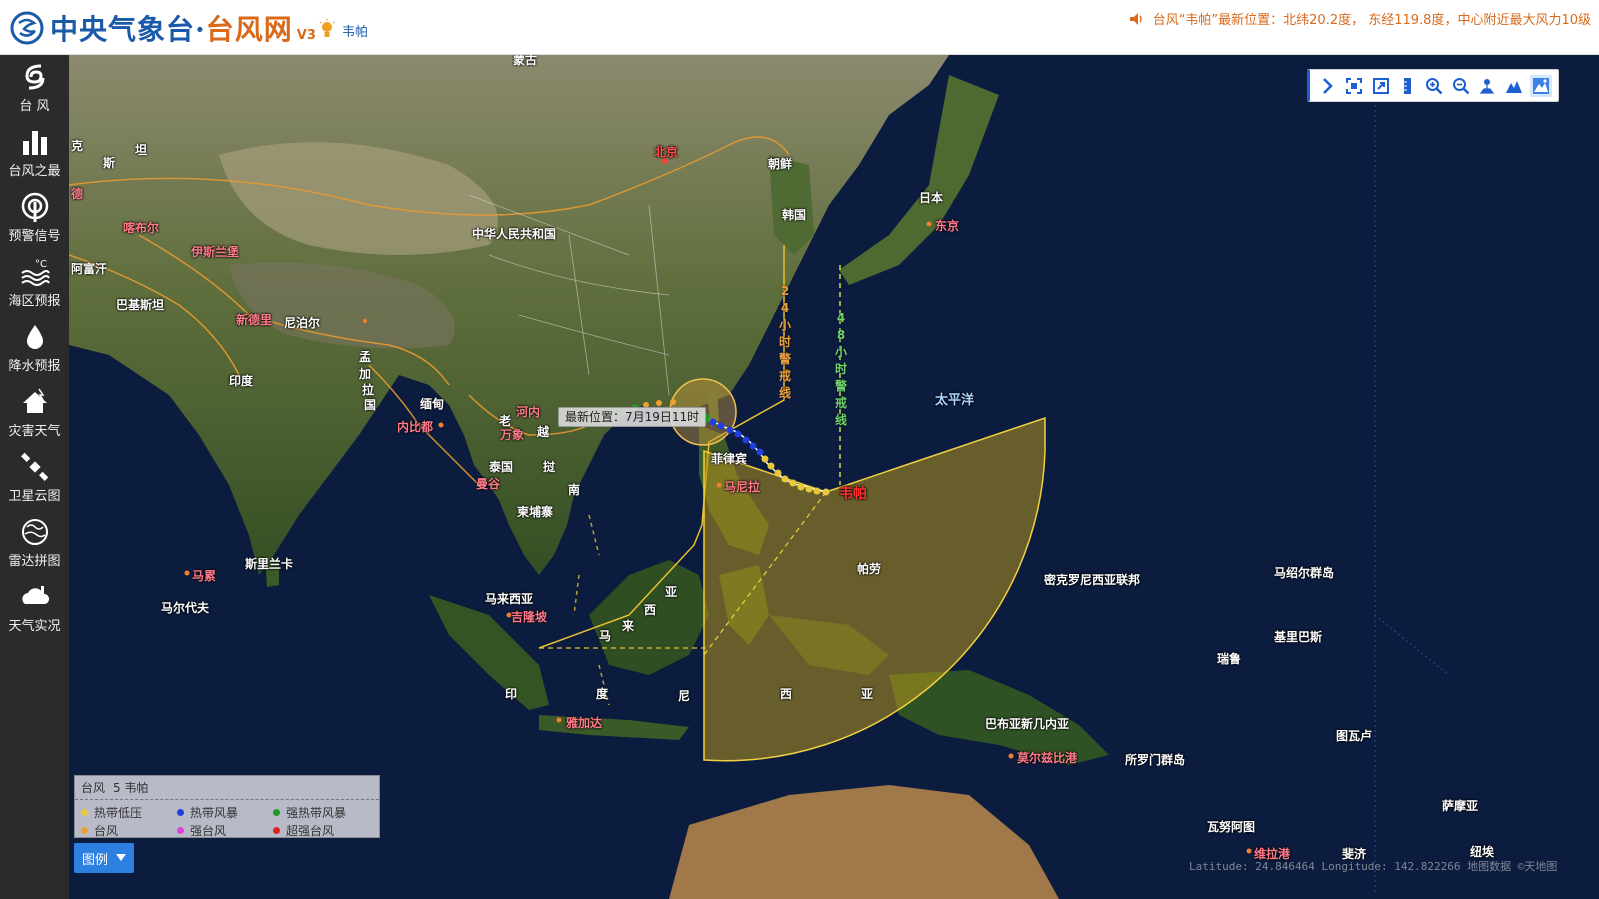  Describe the element at coordinates (511, 694) in the screenshot. I see `map-label: 印` at that location.